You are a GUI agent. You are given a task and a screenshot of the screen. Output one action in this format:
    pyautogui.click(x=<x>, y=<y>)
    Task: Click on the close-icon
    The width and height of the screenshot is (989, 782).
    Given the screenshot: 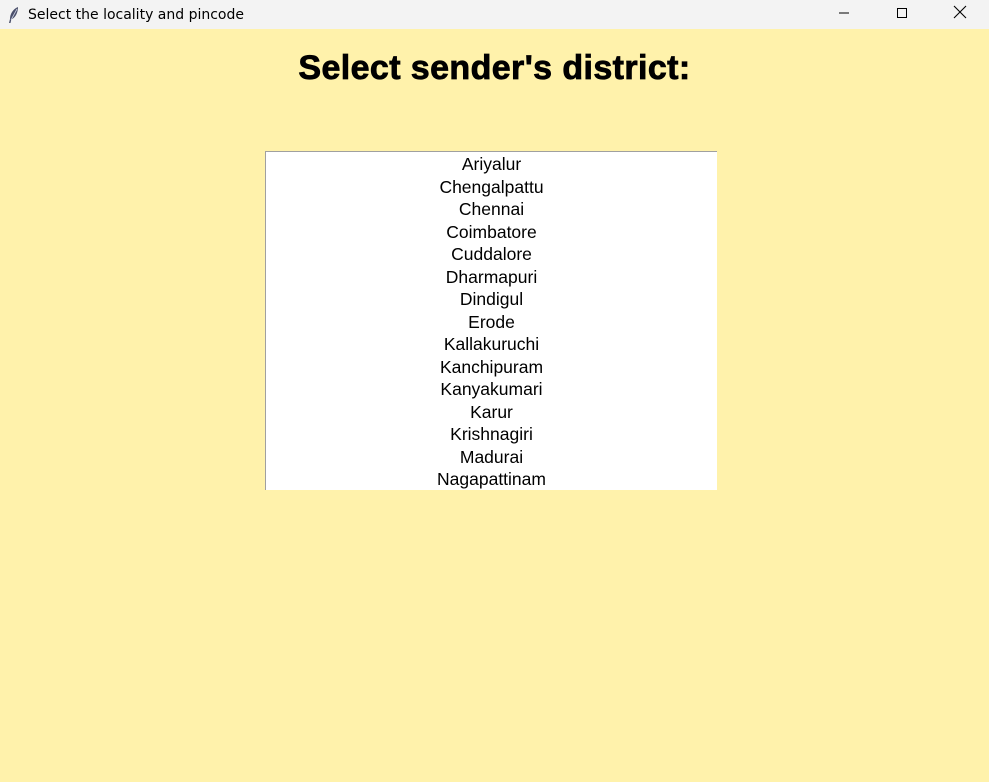 What is the action you would take?
    pyautogui.click(x=960, y=14)
    